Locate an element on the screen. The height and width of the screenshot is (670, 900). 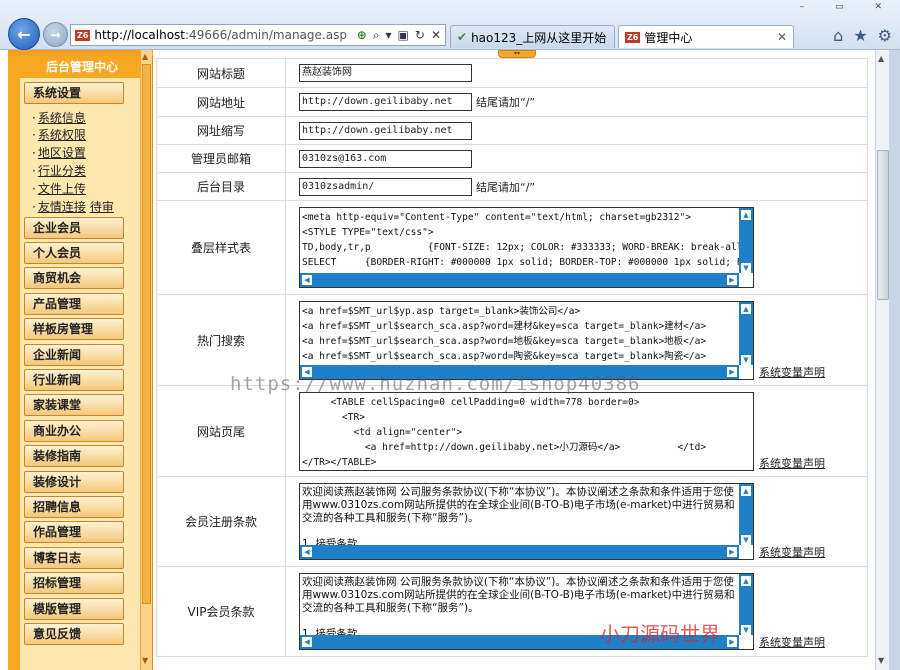
sub-item-upload: · 文件上传 is located at coordinates (59, 188).